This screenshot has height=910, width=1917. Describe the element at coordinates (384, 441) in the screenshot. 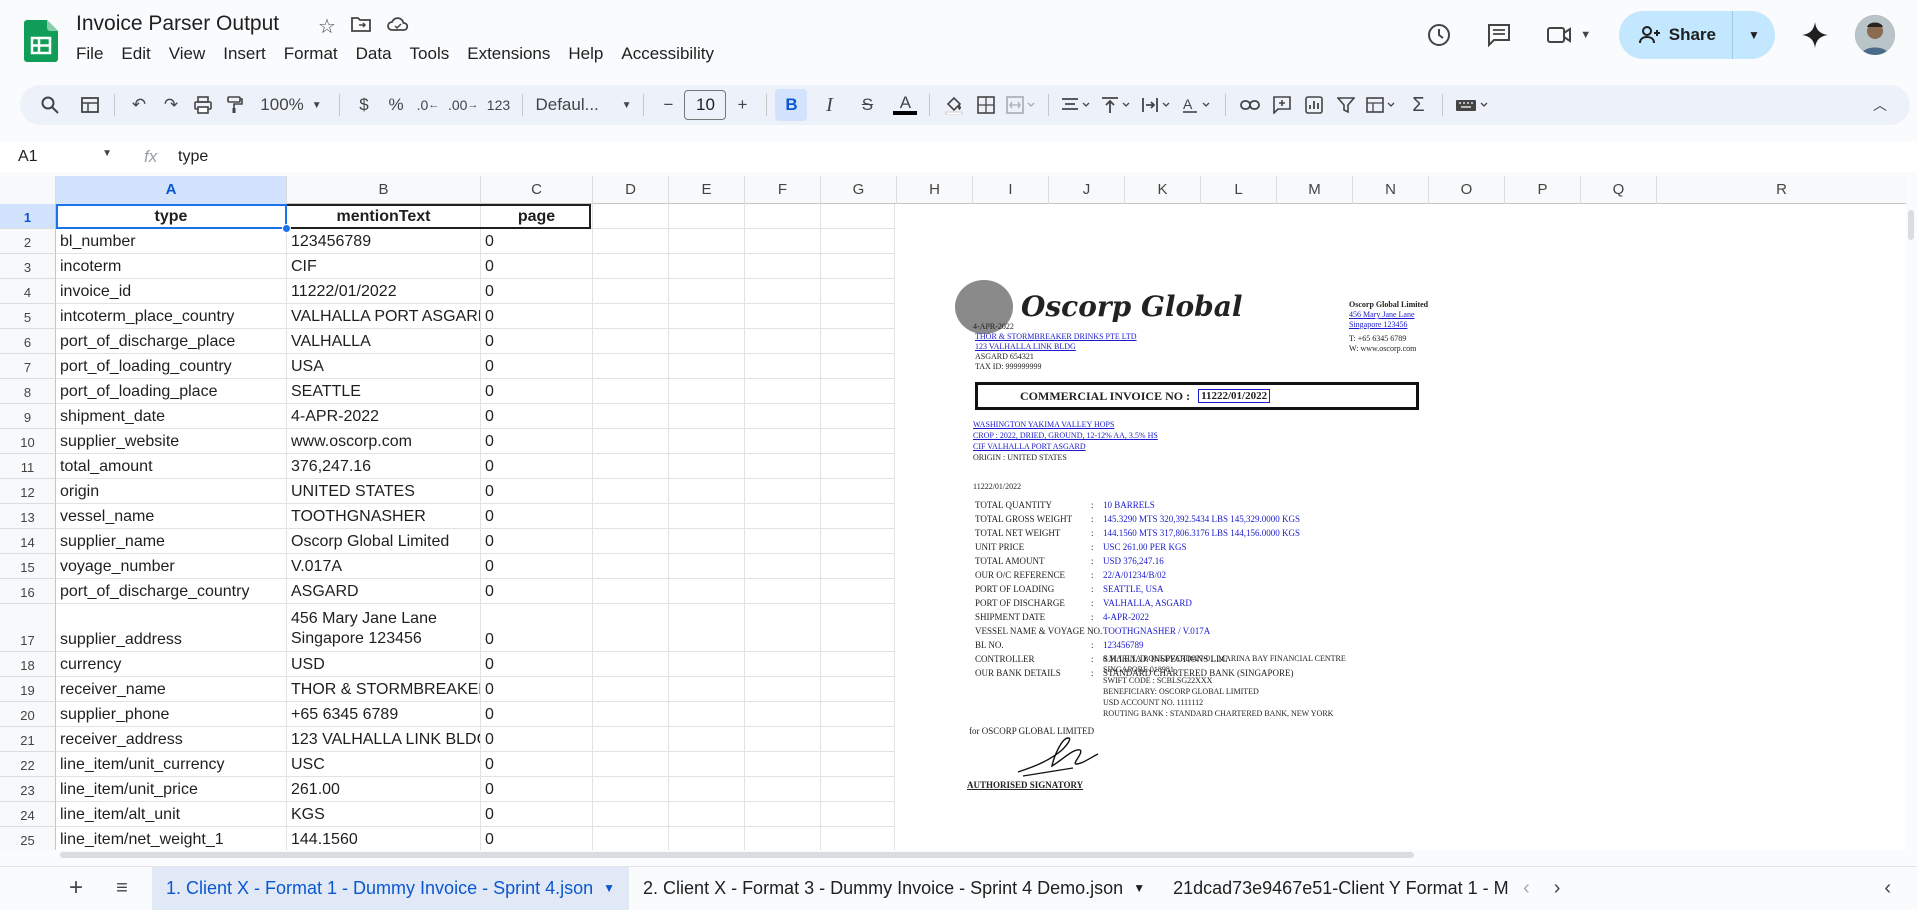

I see `table-cell: www.oscorp.com` at that location.